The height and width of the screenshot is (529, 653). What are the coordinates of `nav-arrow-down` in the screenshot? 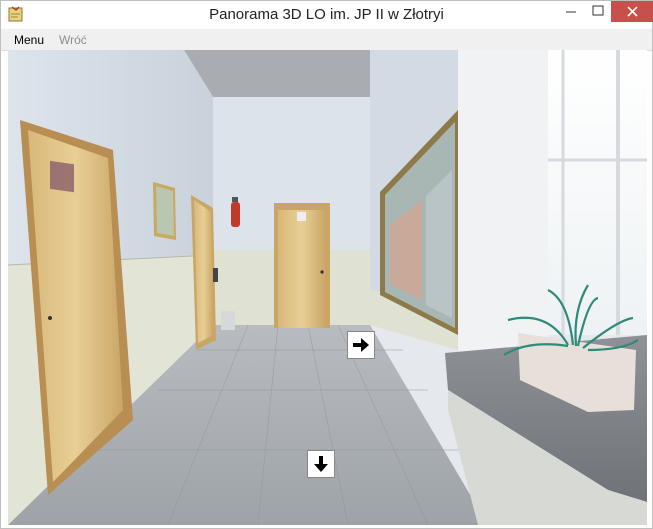 It's located at (321, 464).